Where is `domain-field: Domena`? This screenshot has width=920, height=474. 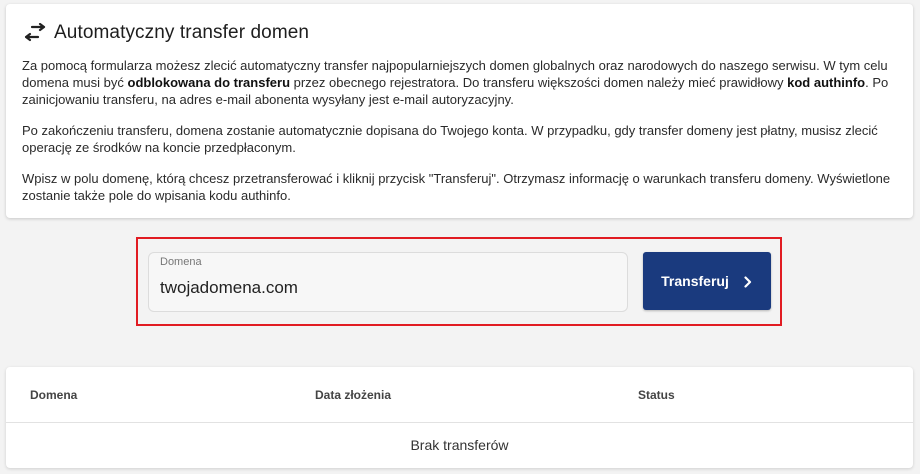
domain-field: Domena is located at coordinates (388, 282).